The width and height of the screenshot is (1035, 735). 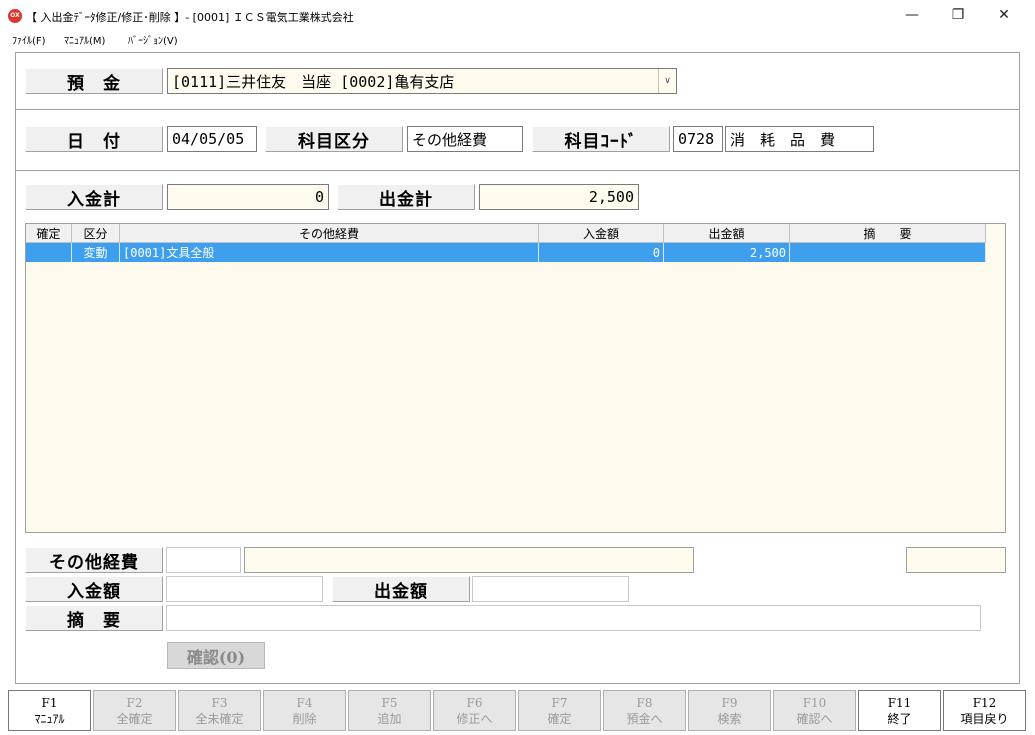 I want to click on window-title: 【 入出金ﾃﾞｰﾀ修正/修正･削除 】- [0001] ＩＣＳ電気工業株式会社, so click(x=190, y=17).